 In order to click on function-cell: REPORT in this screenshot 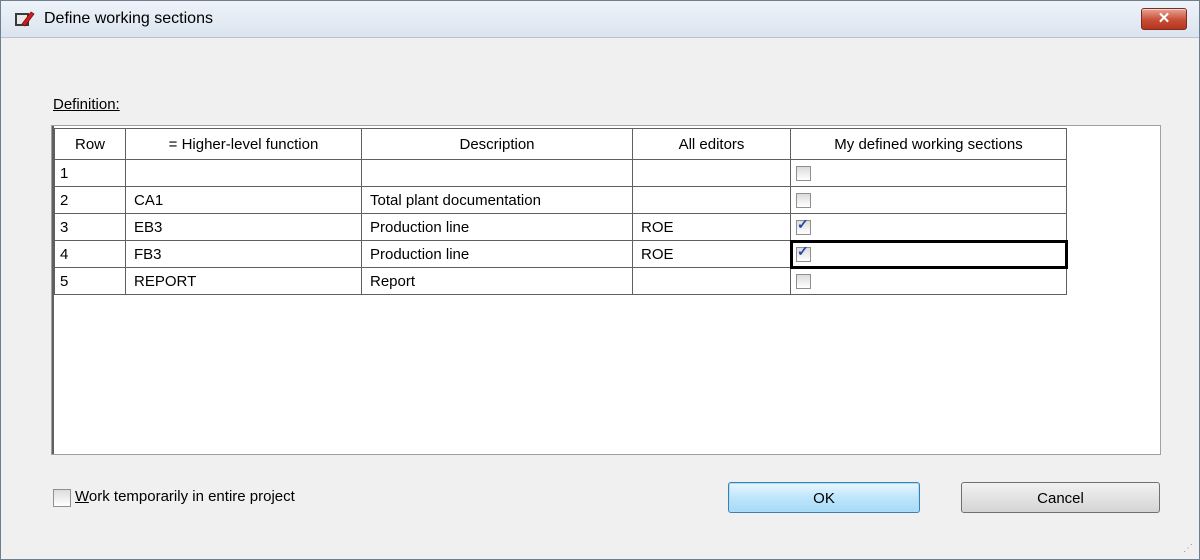, I will do `click(243, 281)`.